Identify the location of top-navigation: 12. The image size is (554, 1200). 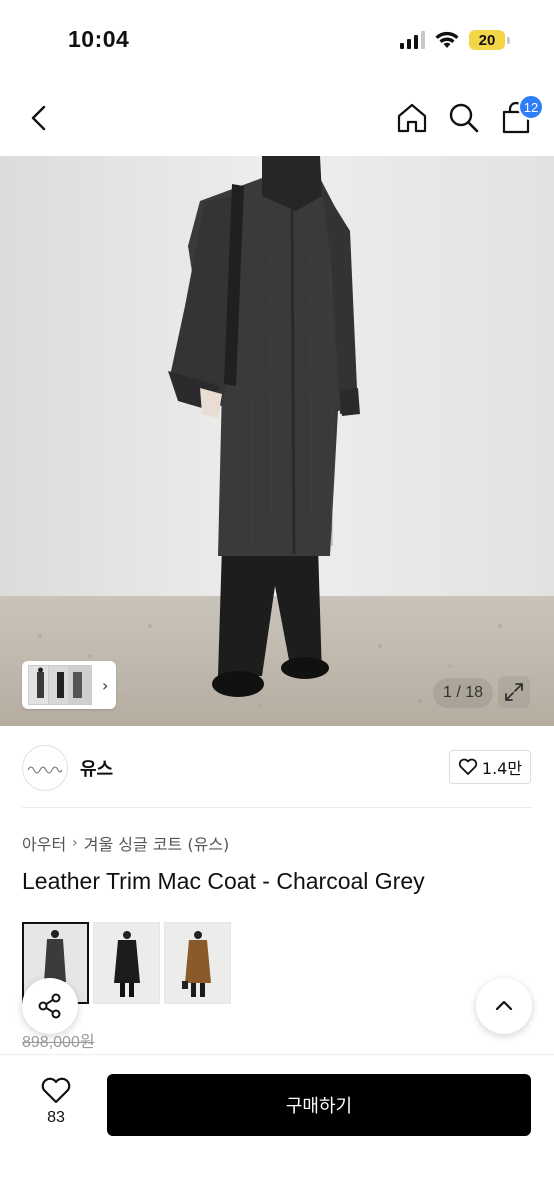
(277, 118).